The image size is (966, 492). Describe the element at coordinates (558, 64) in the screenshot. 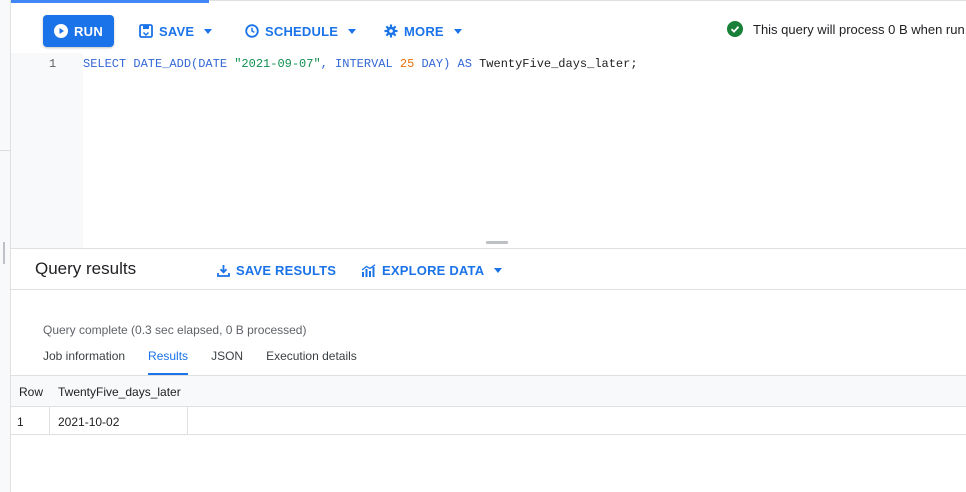

I see `code-identifier: TwentyFive_days_later;` at that location.